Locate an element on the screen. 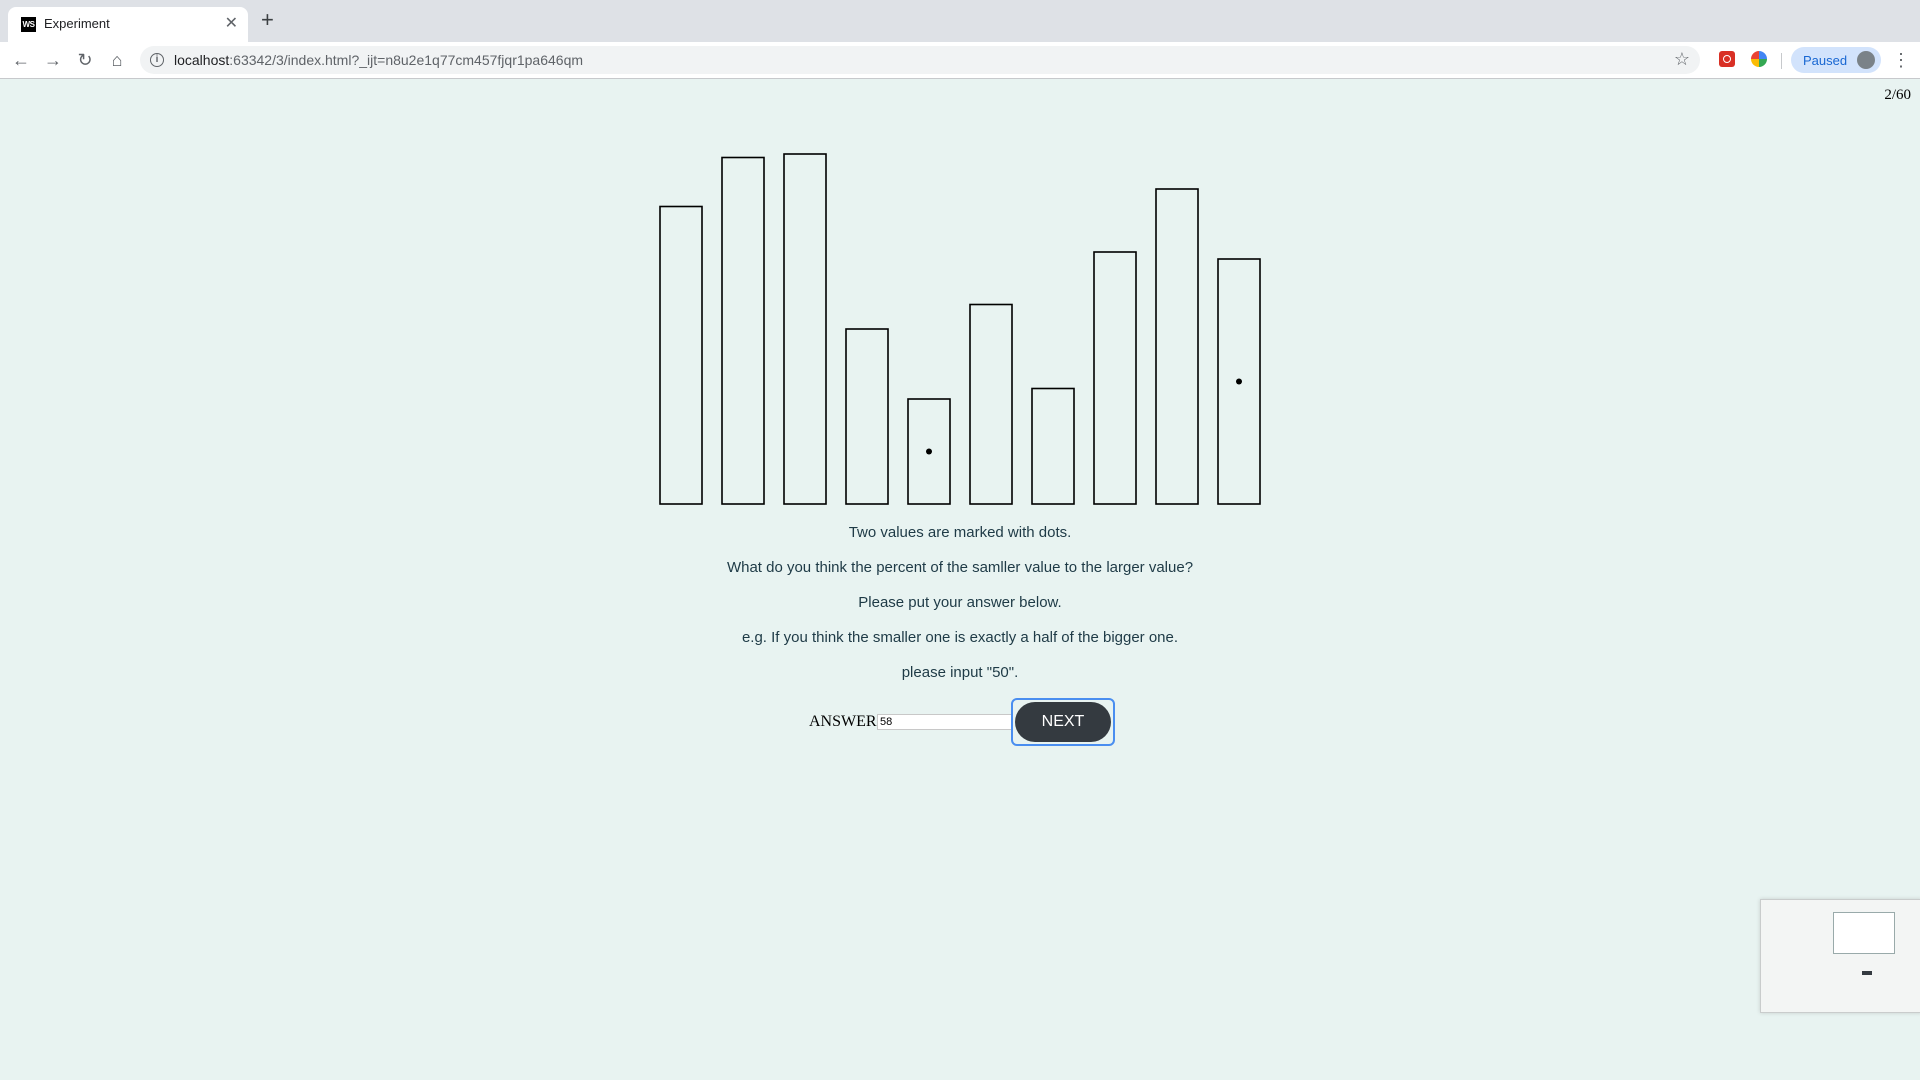 This screenshot has width=1920, height=1080. more-vert-icon: ⋮ is located at coordinates (1901, 60).